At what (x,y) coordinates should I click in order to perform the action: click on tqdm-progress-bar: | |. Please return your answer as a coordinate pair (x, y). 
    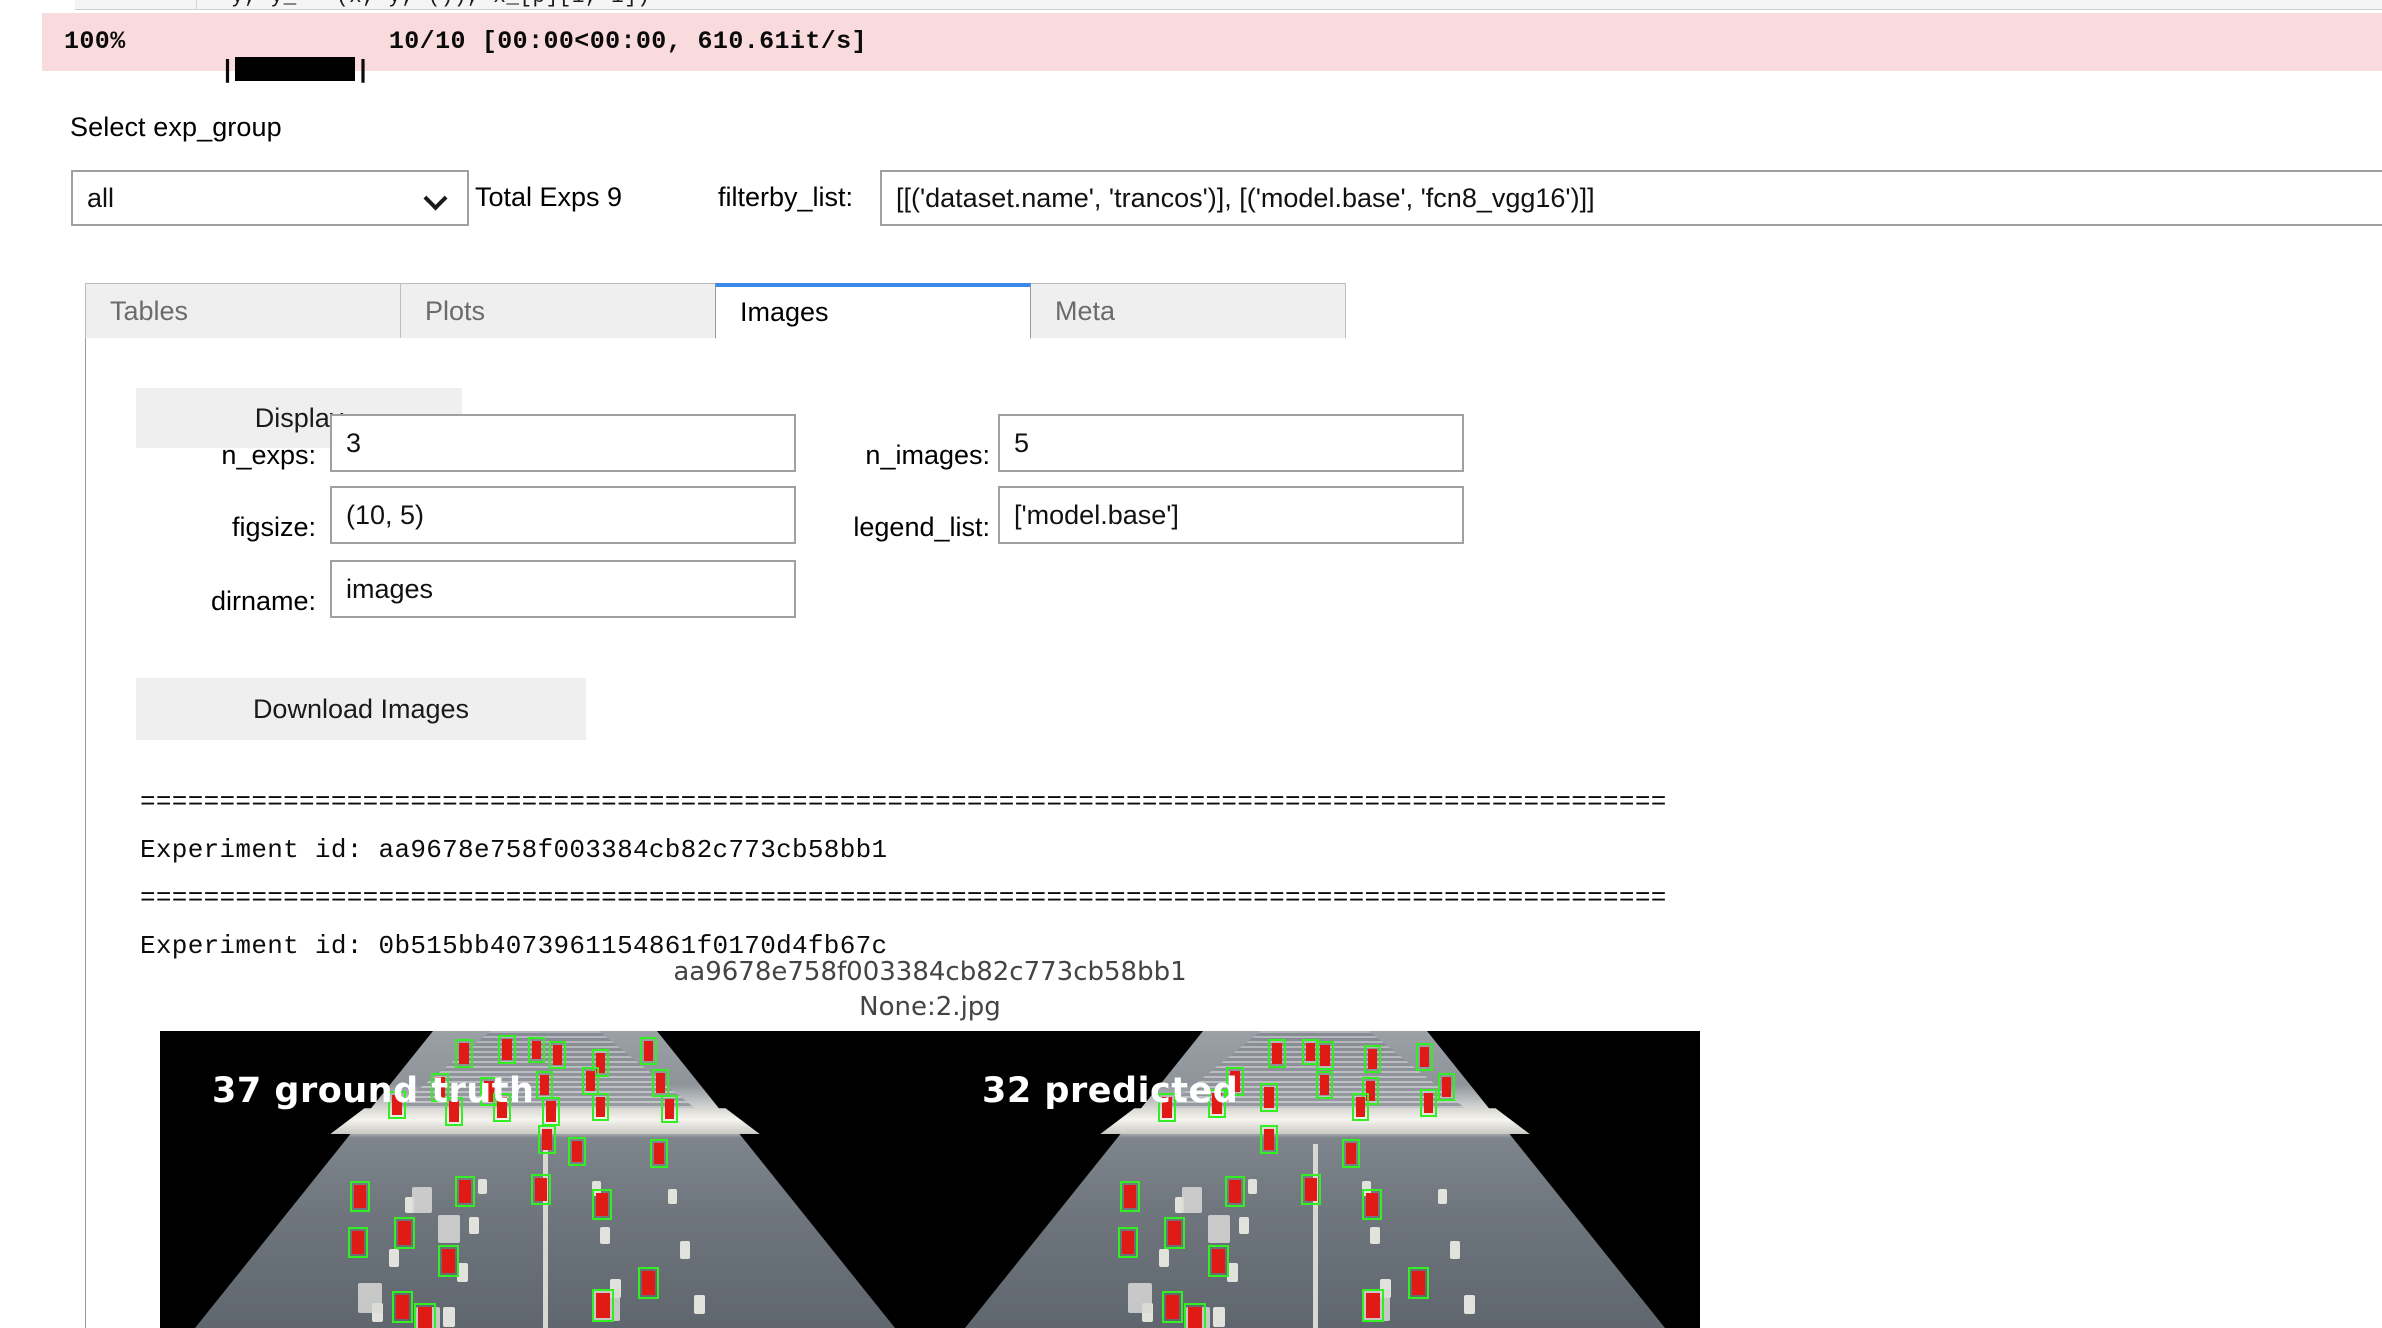
    Looking at the image, I should click on (249, 70).